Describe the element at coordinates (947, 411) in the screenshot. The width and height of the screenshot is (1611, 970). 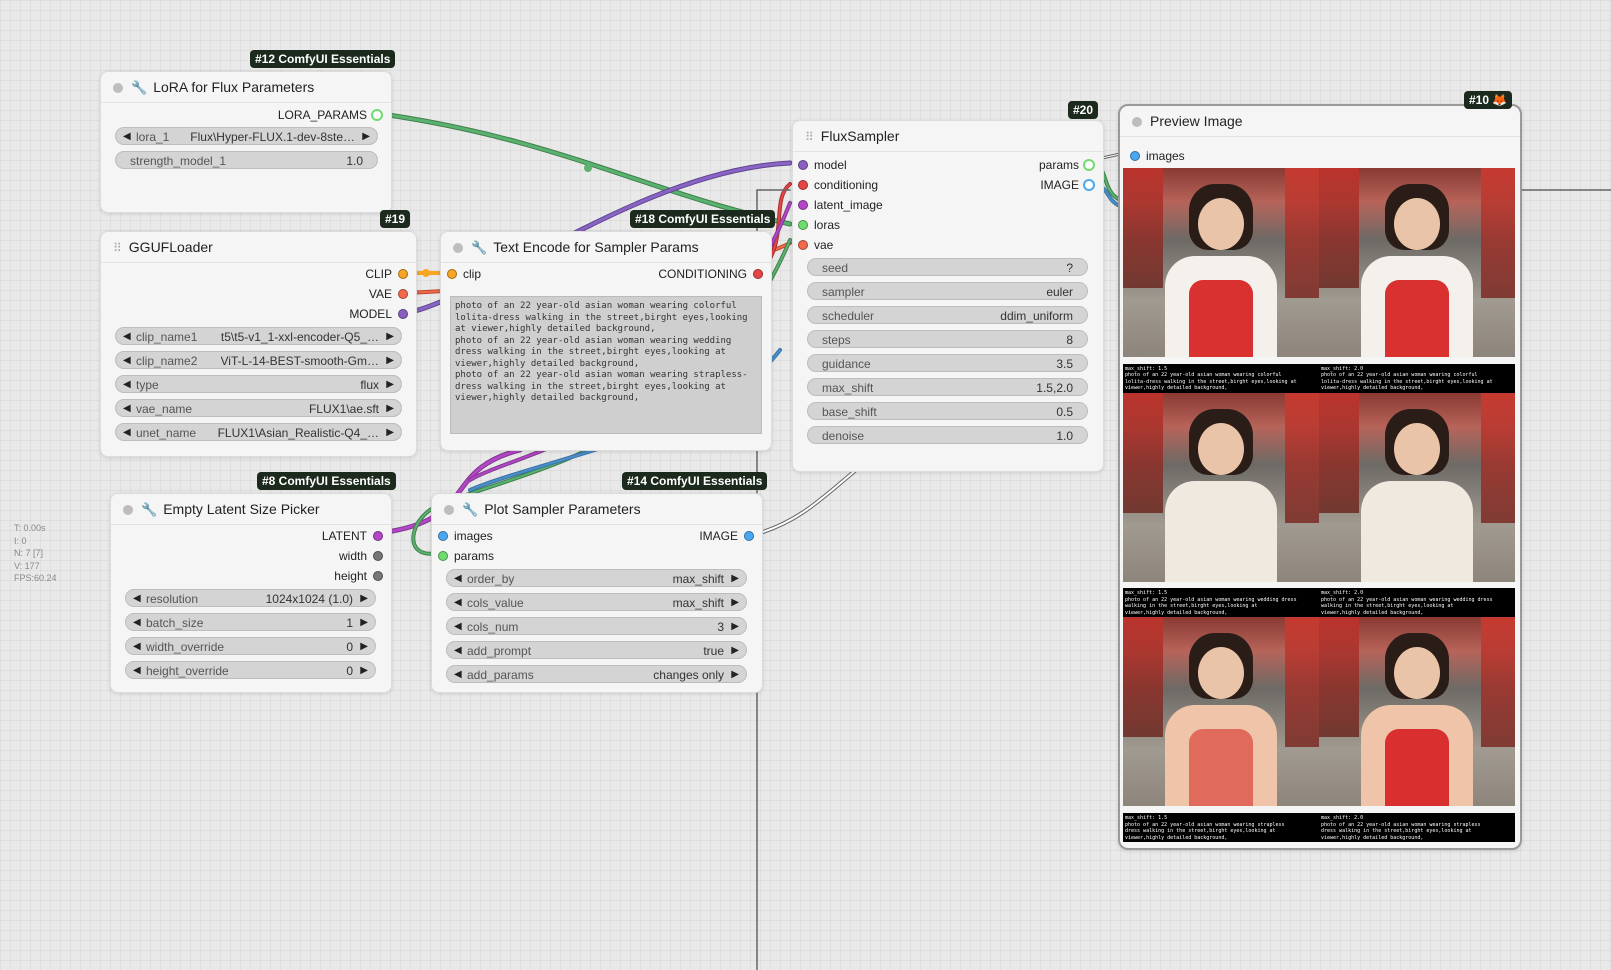
I see `widget-base-shift: base_shift 0.5` at that location.